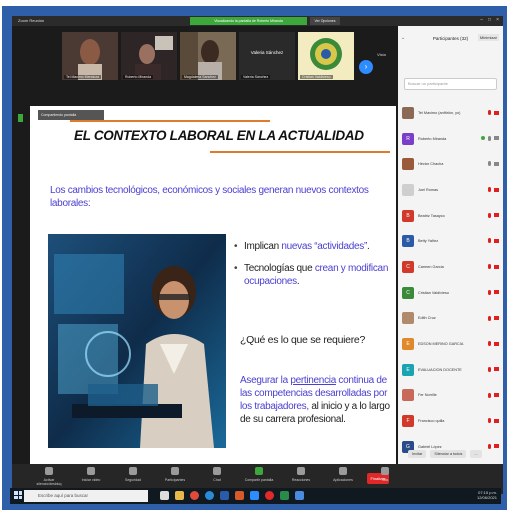 Image resolution: width=511 pixels, height=512 pixels. What do you see at coordinates (450, 84) in the screenshot?
I see `participant-search-input: Buscar un participante` at bounding box center [450, 84].